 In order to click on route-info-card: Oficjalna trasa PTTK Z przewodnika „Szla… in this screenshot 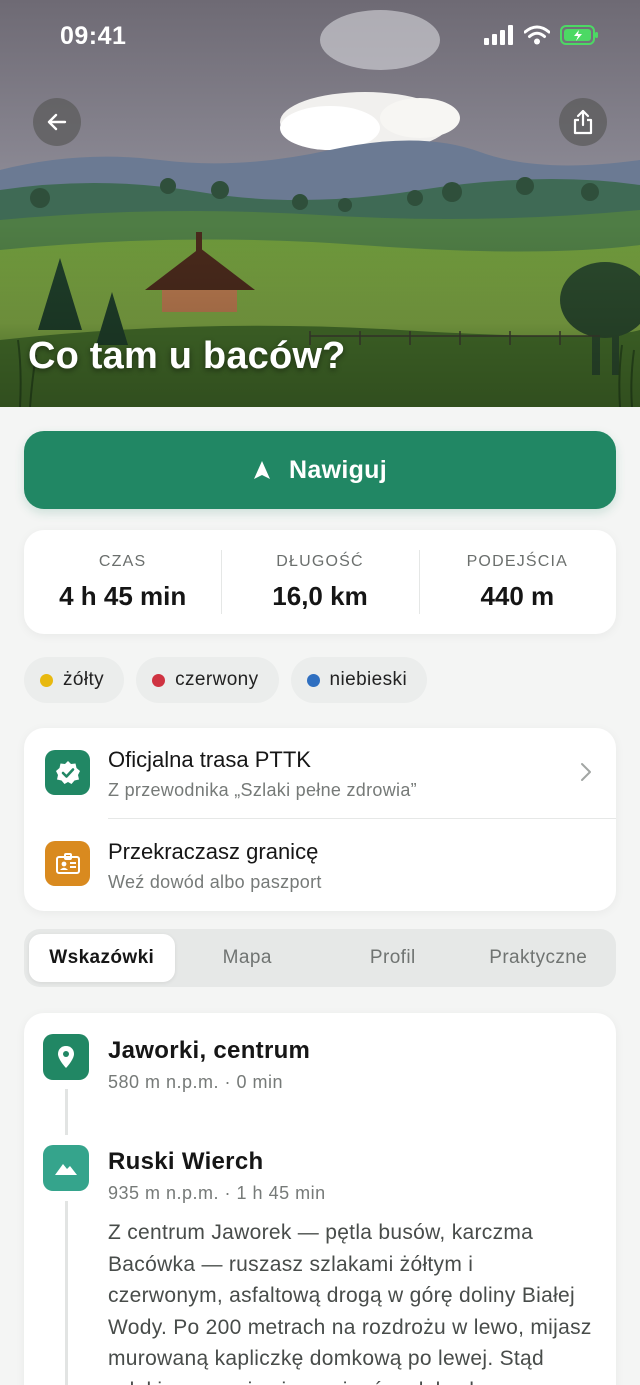, I will do `click(320, 819)`.